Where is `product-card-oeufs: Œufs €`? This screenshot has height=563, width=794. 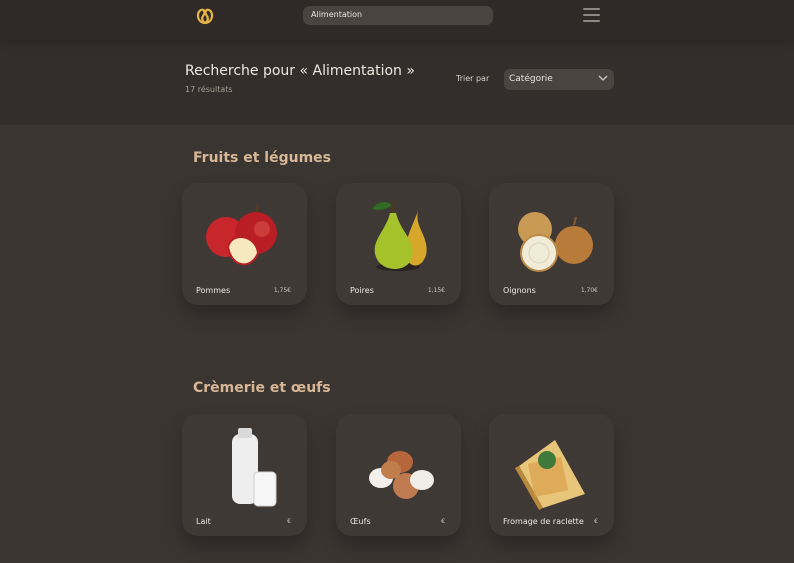 product-card-oeufs: Œufs € is located at coordinates (398, 475).